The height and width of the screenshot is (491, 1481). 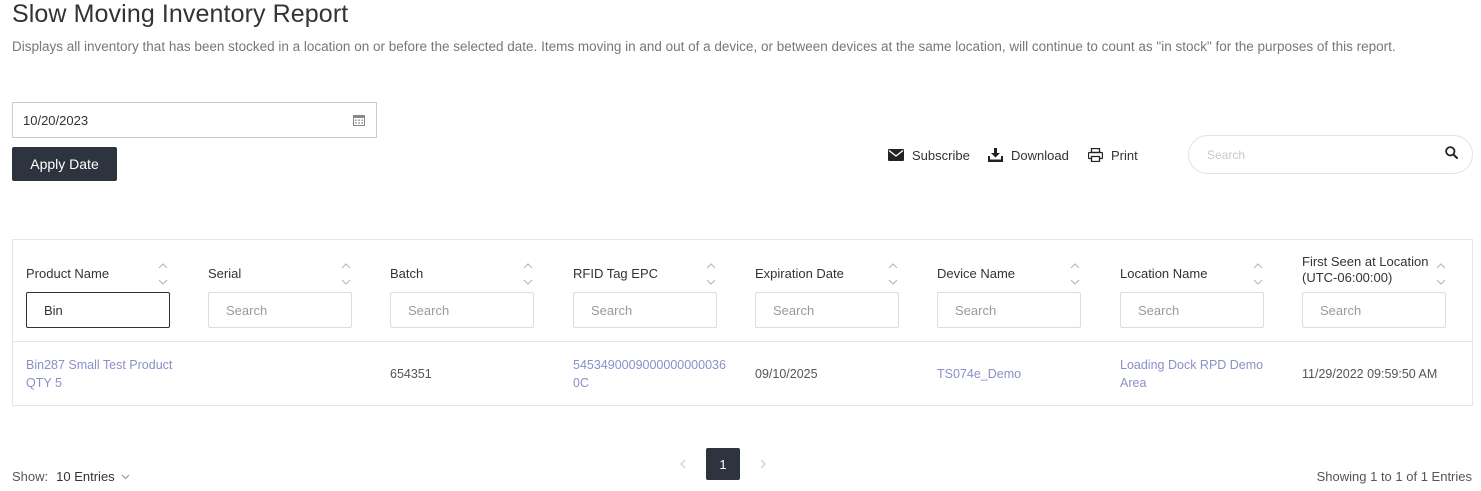 I want to click on entries-value: 10 Entries, so click(x=85, y=476).